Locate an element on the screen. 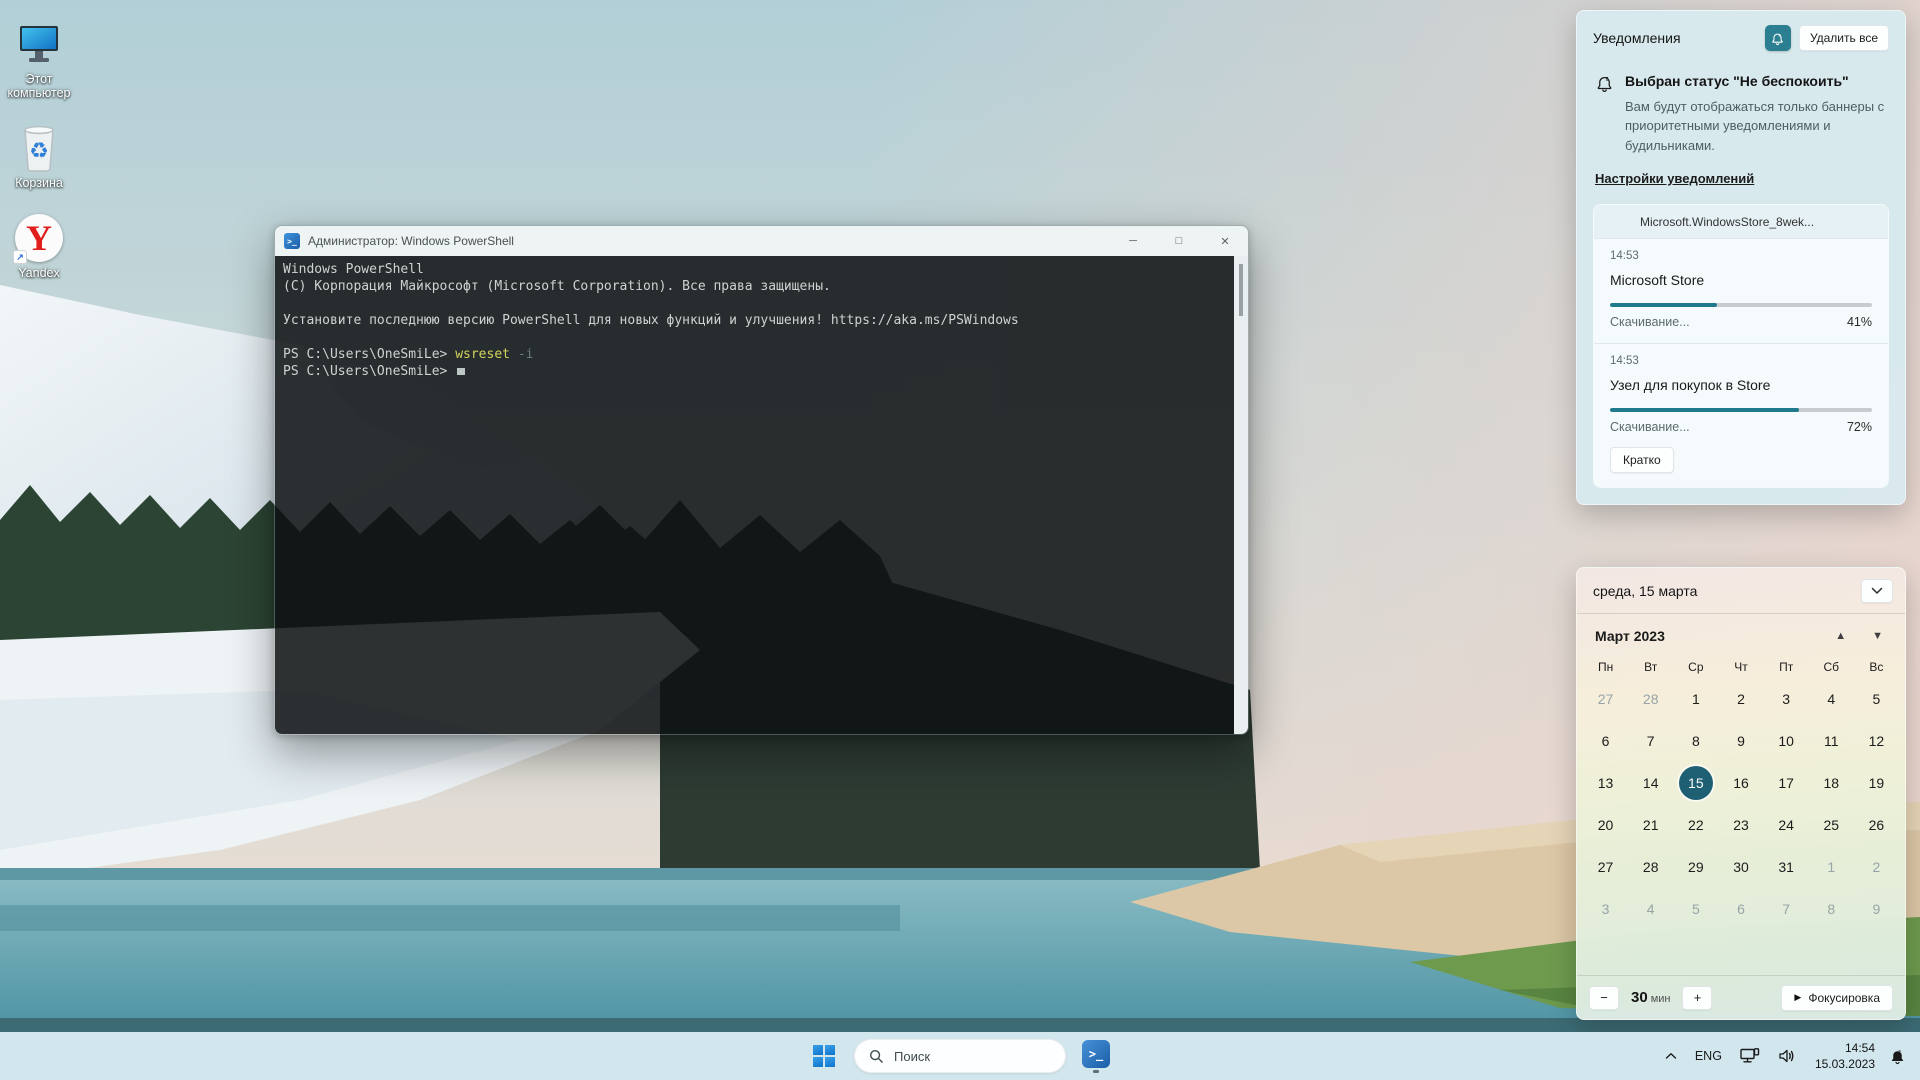 The height and width of the screenshot is (1080, 1920). calendar-day: 19 is located at coordinates (1876, 783).